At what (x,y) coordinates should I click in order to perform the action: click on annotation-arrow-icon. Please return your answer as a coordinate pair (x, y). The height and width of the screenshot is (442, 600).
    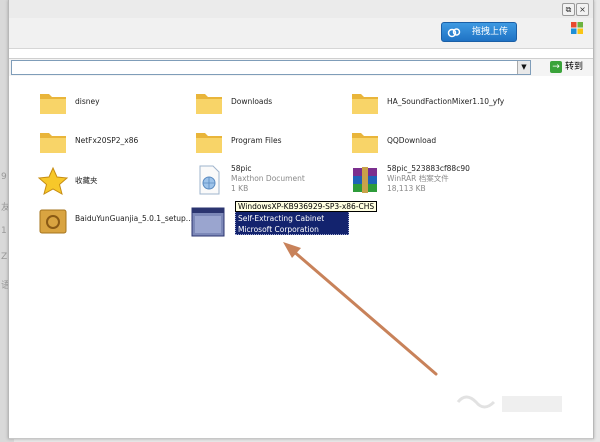
    Looking at the image, I should click on (360, 309).